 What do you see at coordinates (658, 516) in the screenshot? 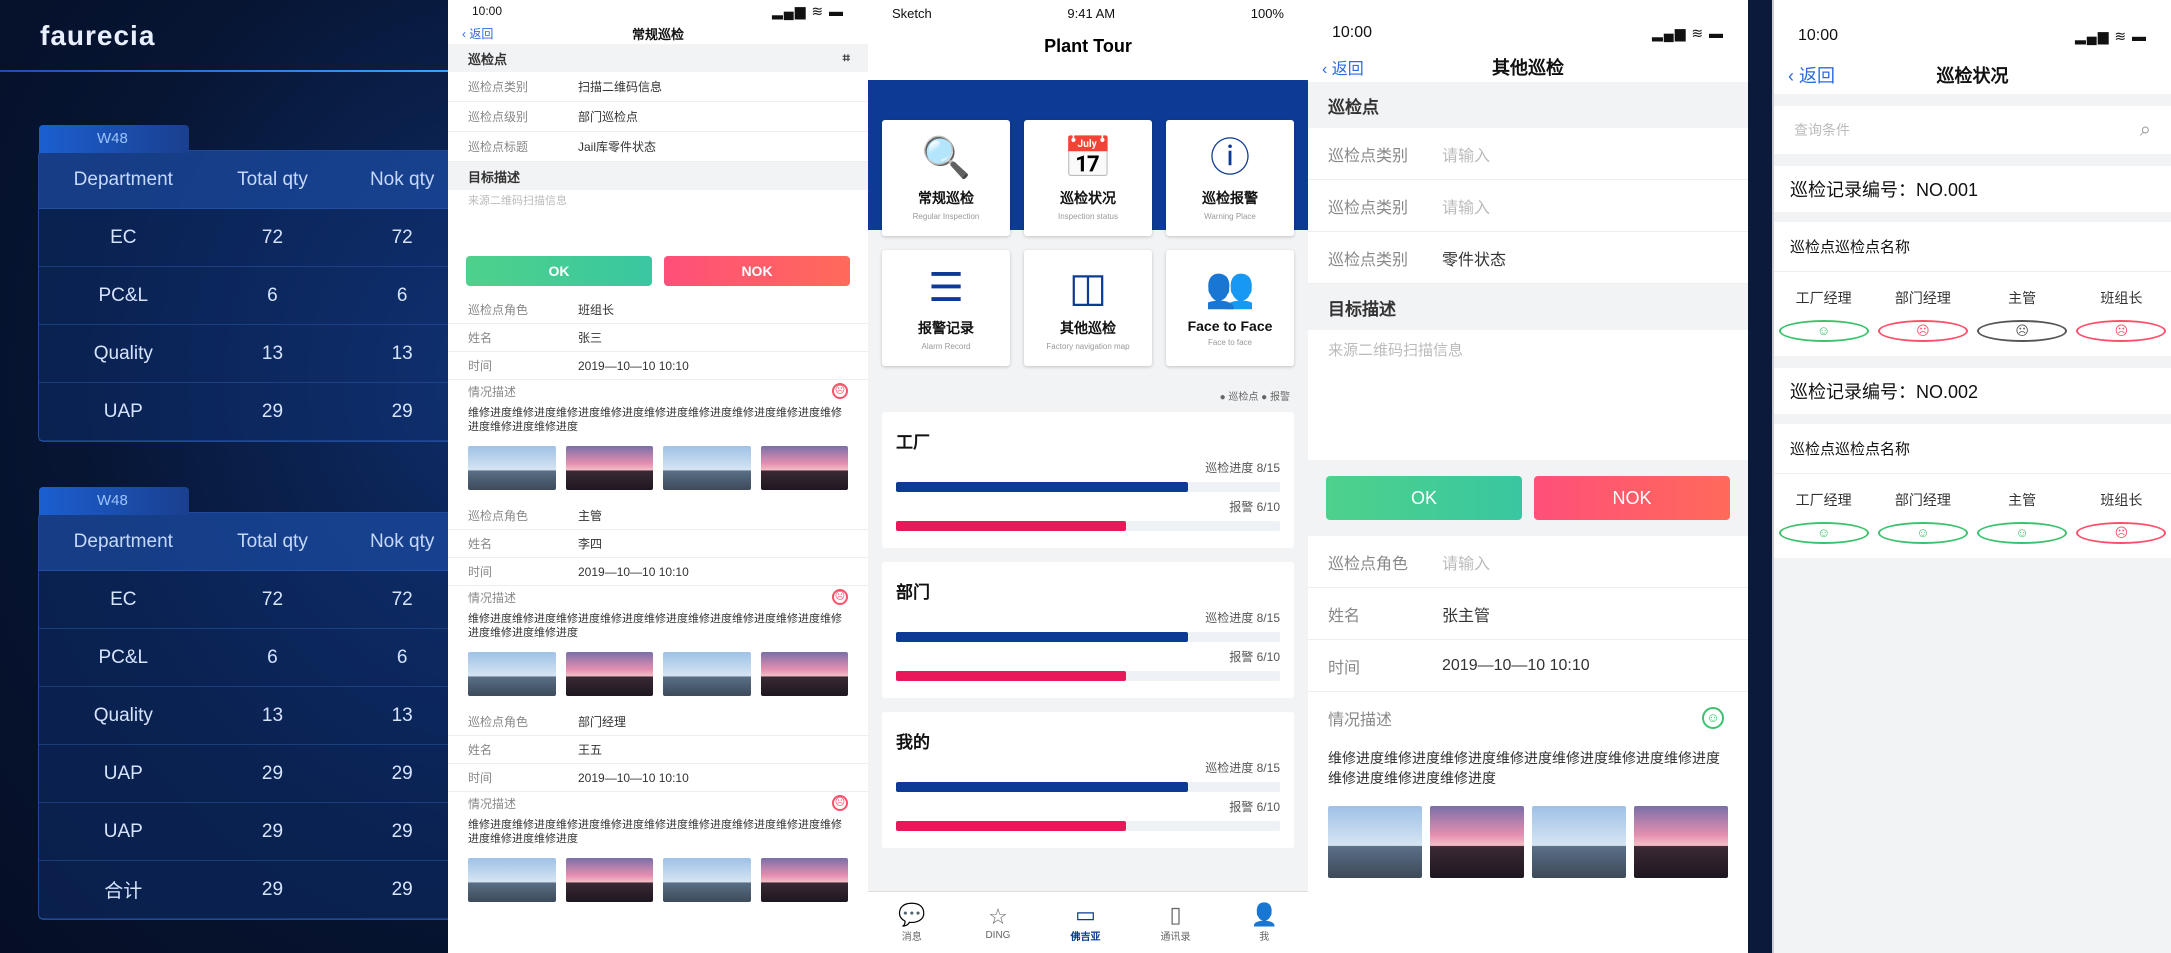
I see `role-field: 巡检点角色 主管` at bounding box center [658, 516].